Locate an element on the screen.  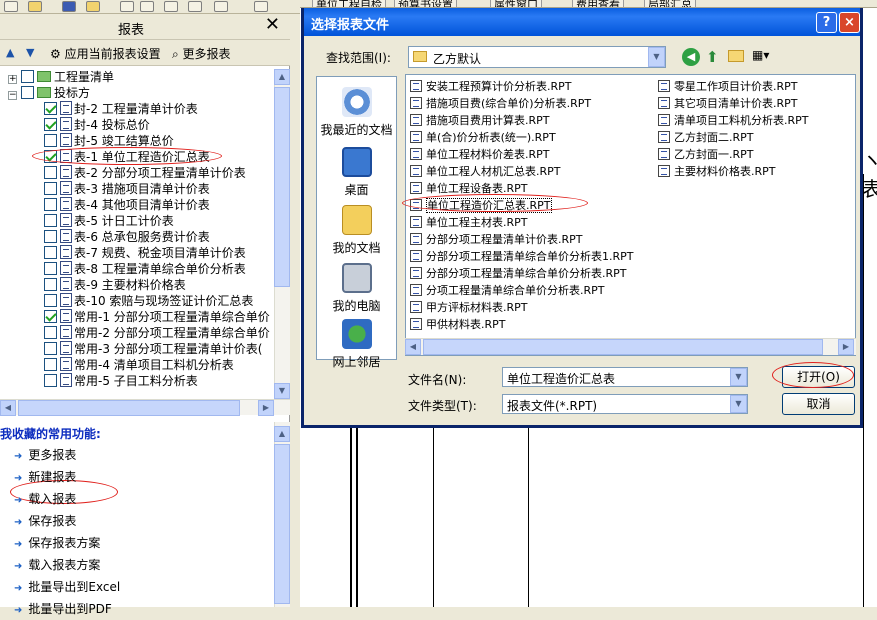
favorite-item: ➜ 保存报表方案 is located at coordinates (57, 543).